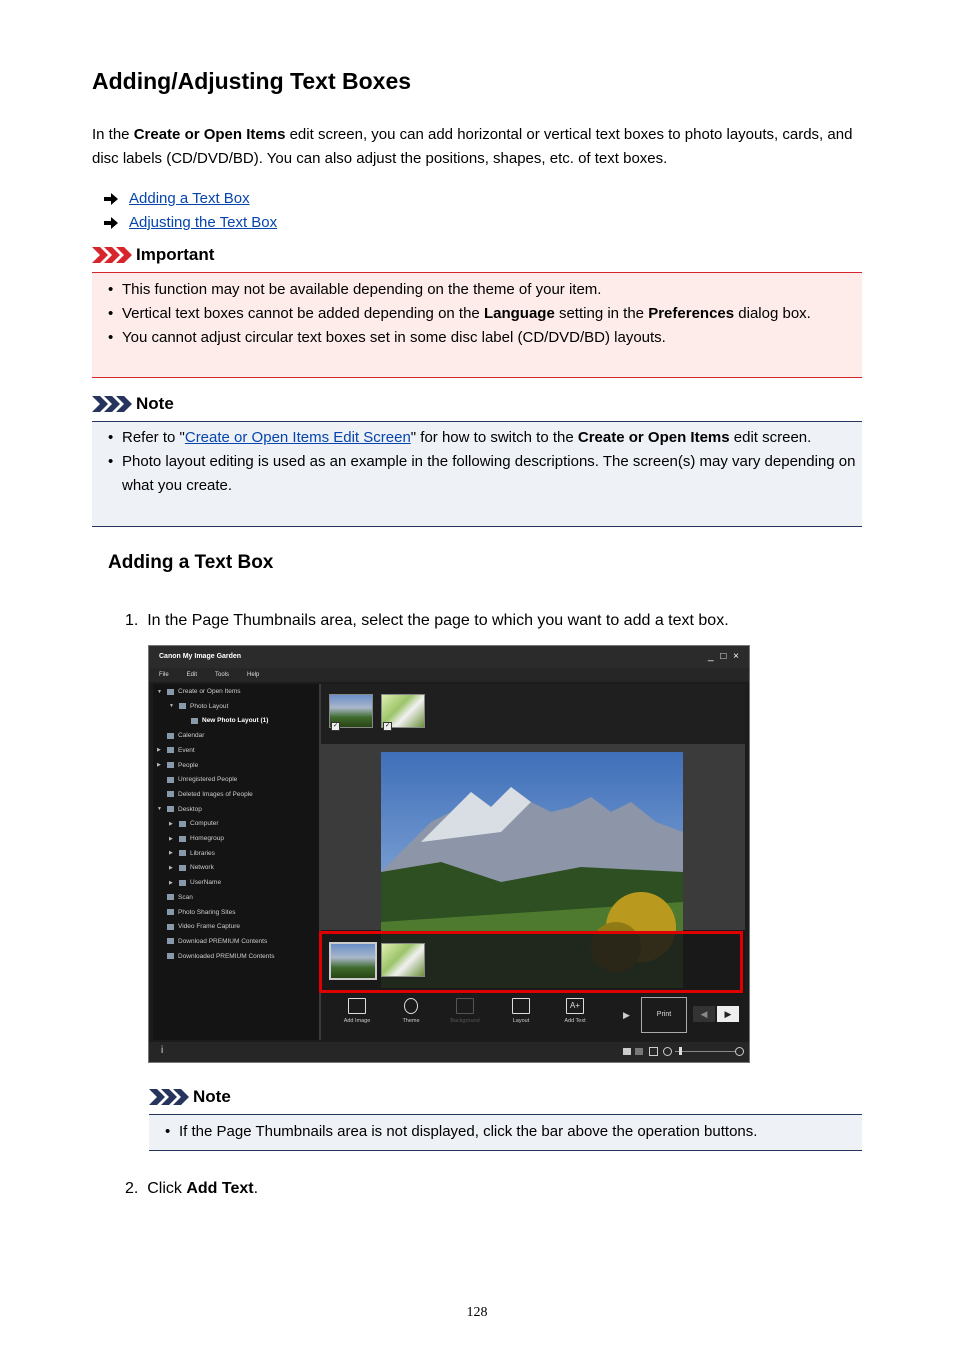 Image resolution: width=954 pixels, height=1350 pixels. I want to click on tree-item: ▼ Photo Layout, so click(198, 706).